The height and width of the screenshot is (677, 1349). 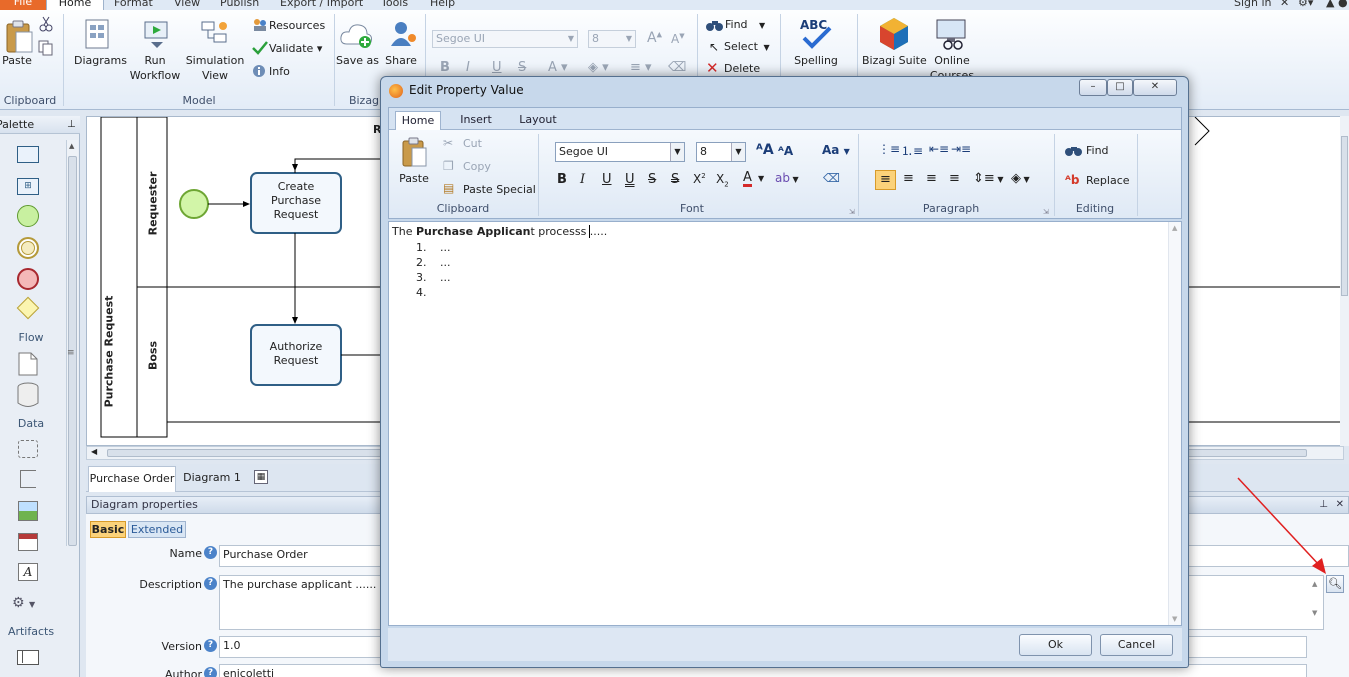 What do you see at coordinates (357, 60) in the screenshot?
I see `save-as-button: Save as` at bounding box center [357, 60].